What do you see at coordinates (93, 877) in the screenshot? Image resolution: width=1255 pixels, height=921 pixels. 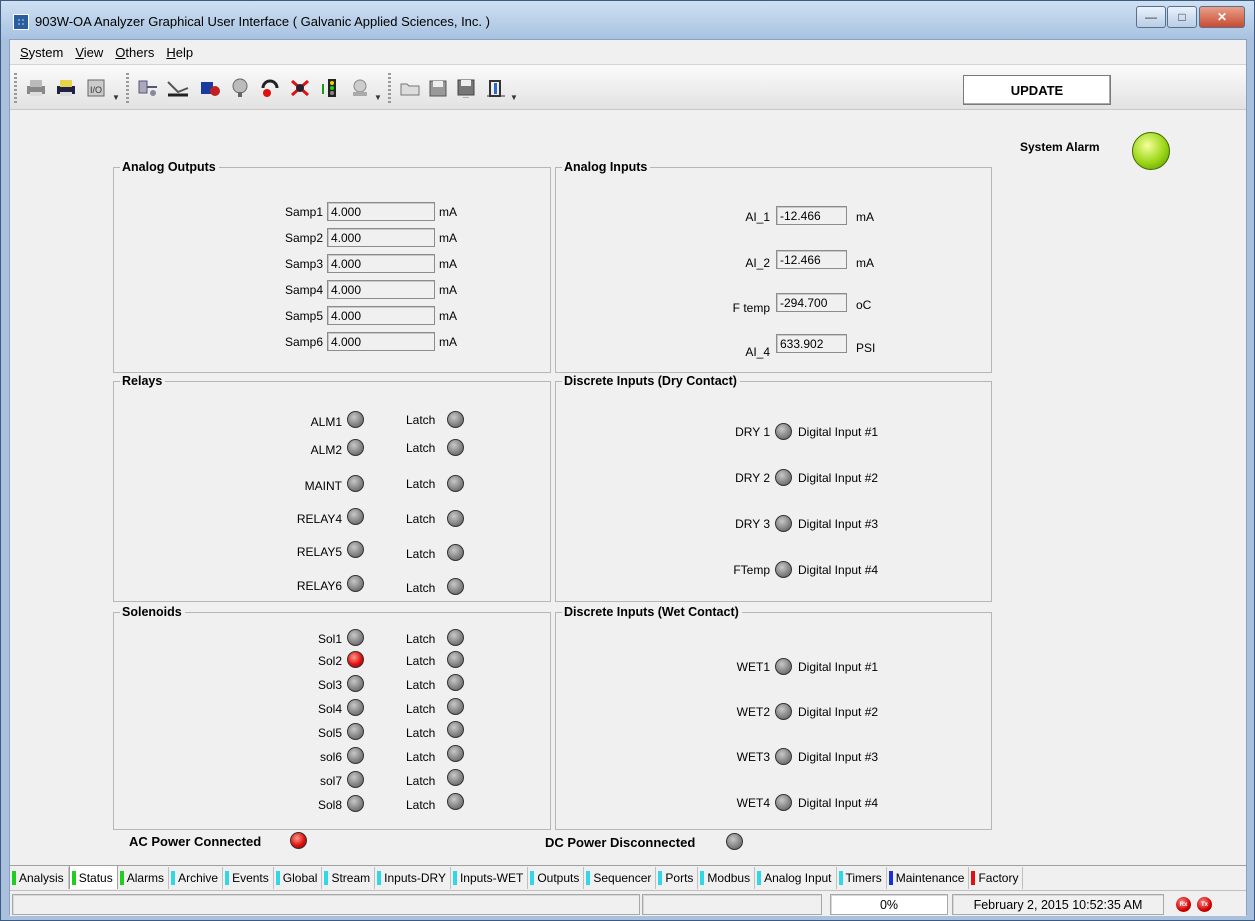 I see `tab-status: Status` at bounding box center [93, 877].